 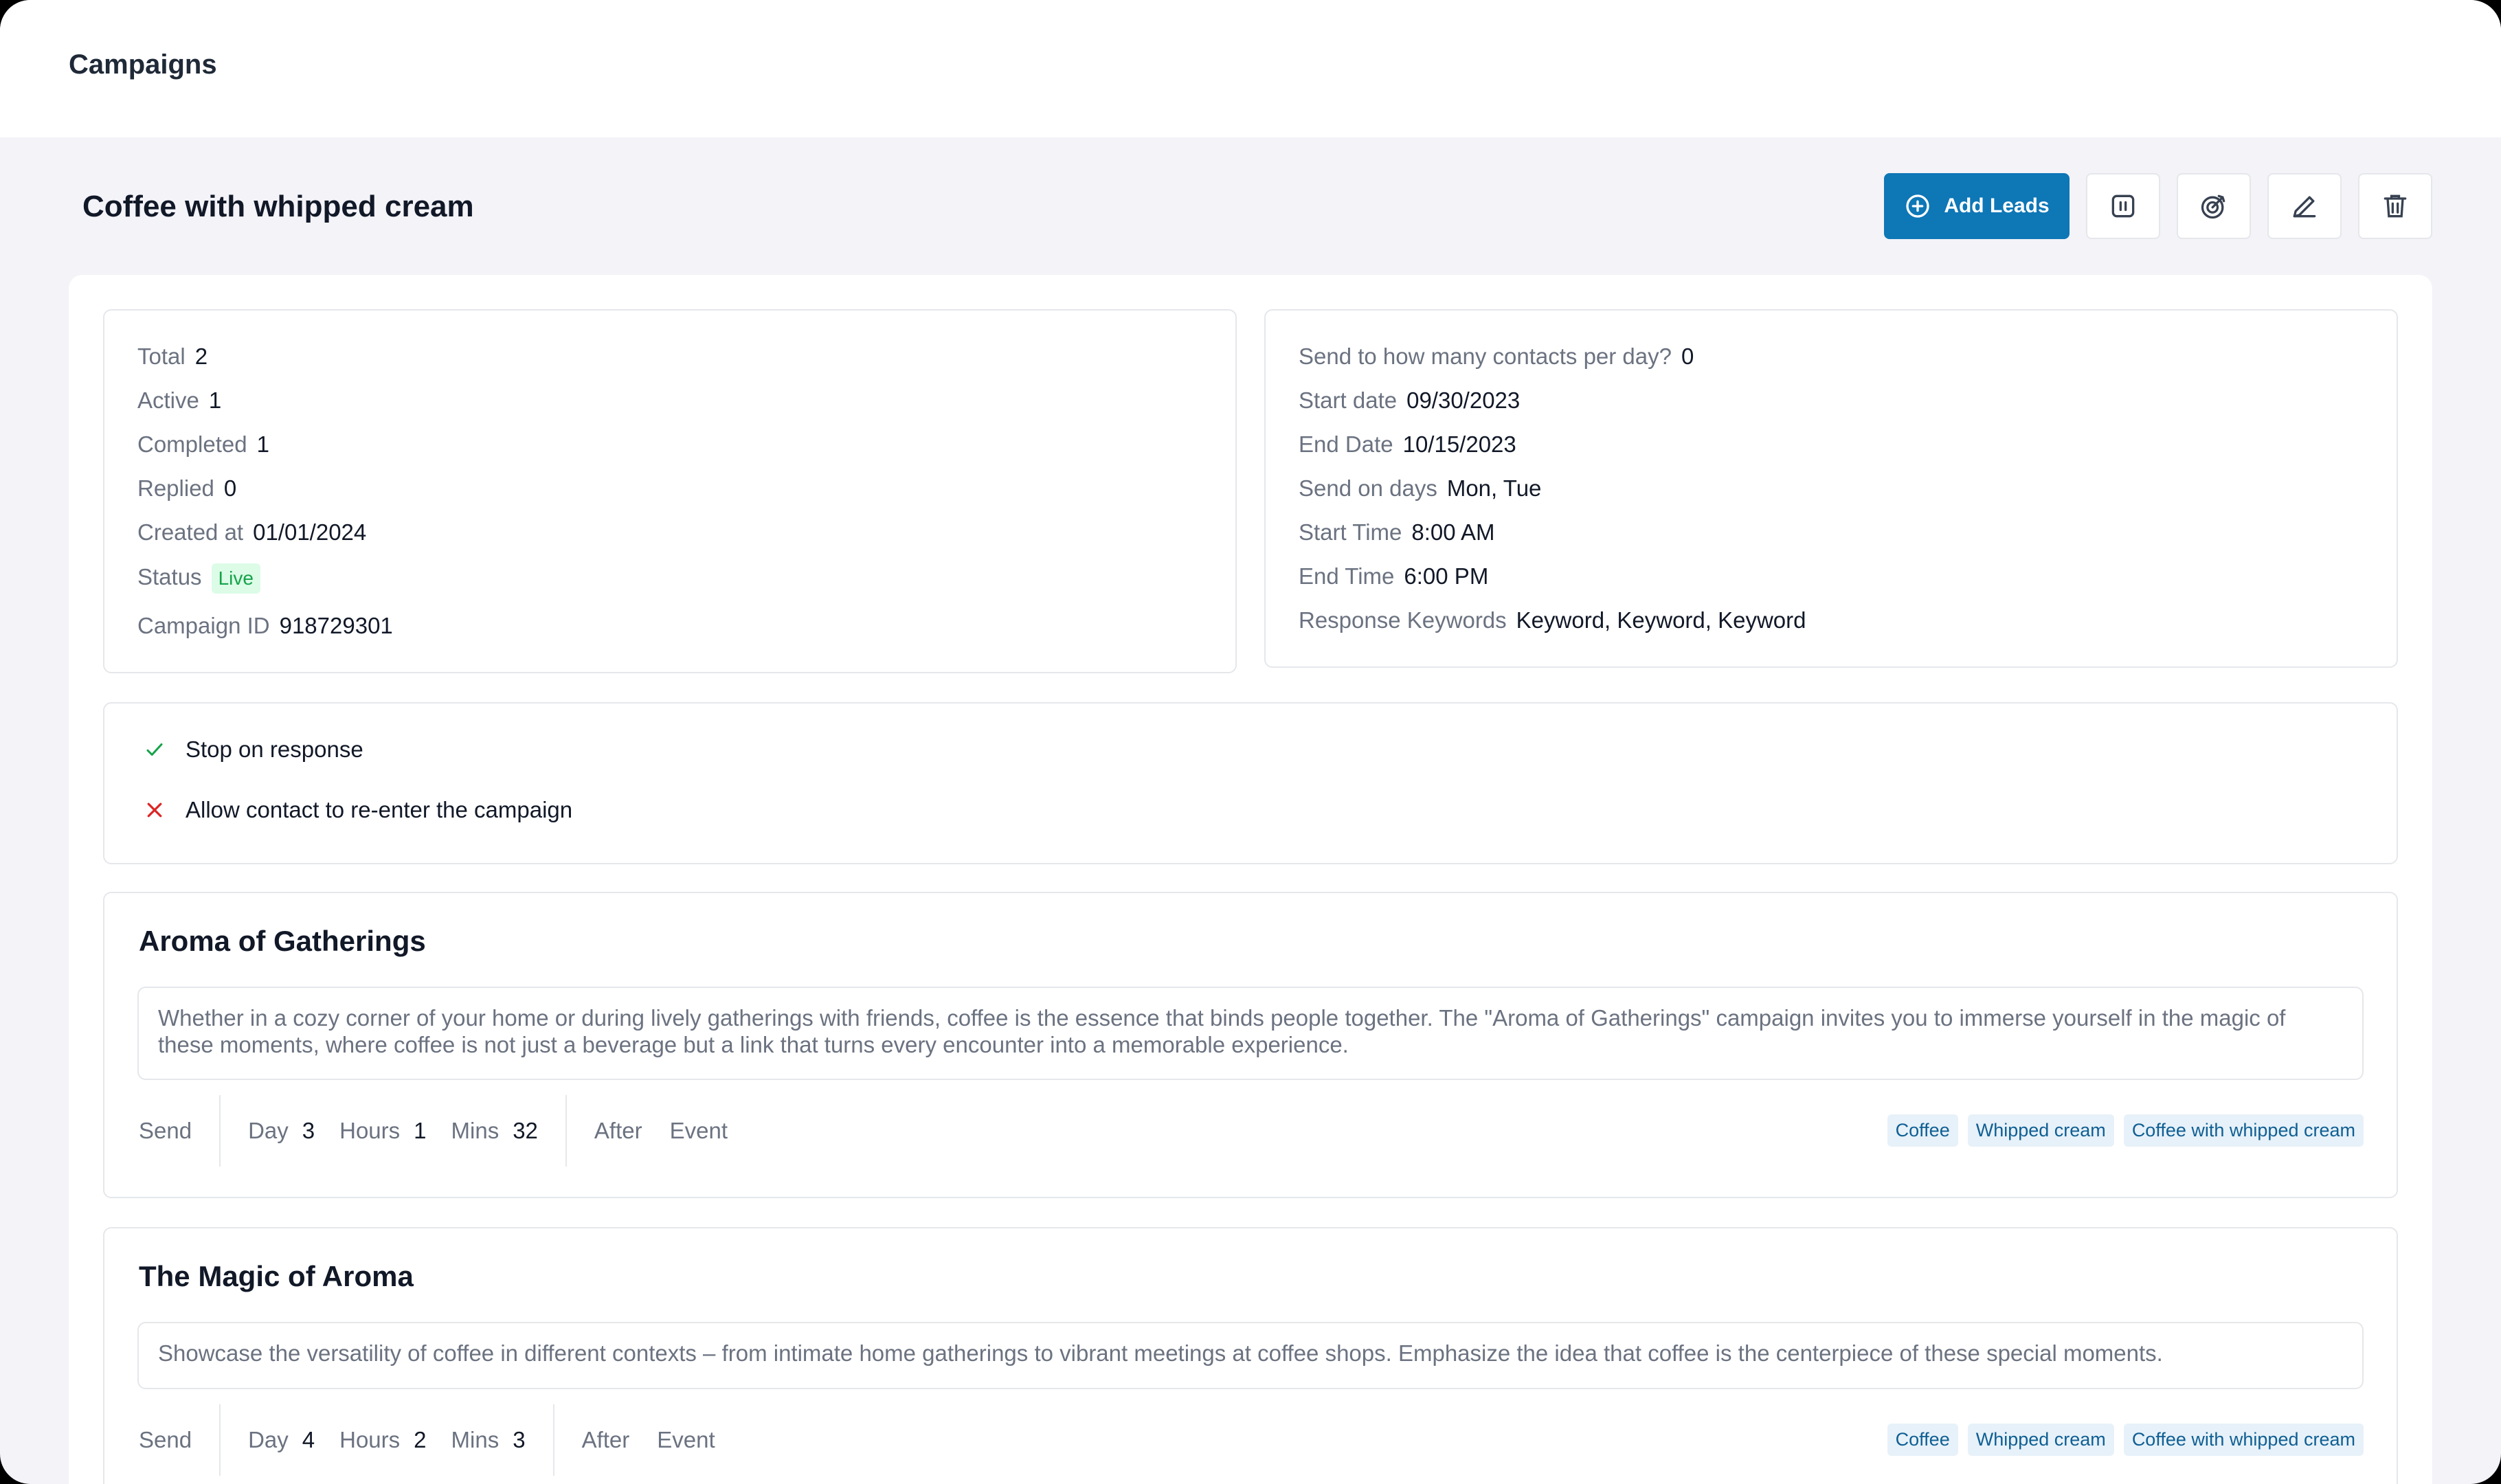 What do you see at coordinates (1410, 400) in the screenshot?
I see `setting-start-date: Start date 09/30/2023` at bounding box center [1410, 400].